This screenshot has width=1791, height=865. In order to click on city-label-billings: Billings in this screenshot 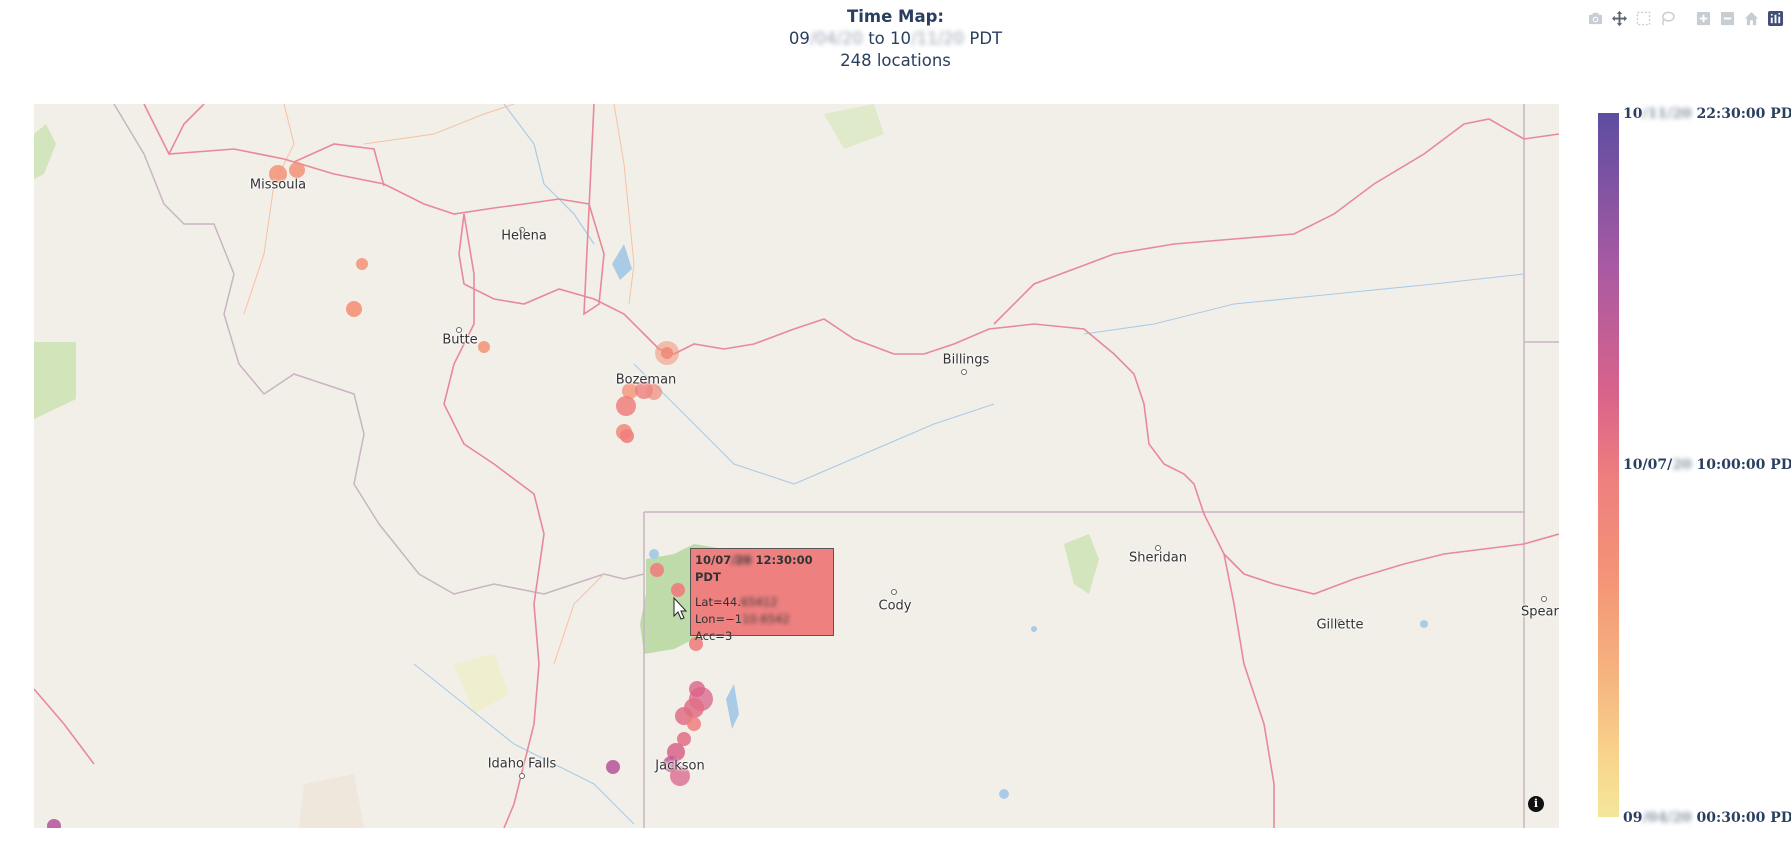, I will do `click(966, 360)`.